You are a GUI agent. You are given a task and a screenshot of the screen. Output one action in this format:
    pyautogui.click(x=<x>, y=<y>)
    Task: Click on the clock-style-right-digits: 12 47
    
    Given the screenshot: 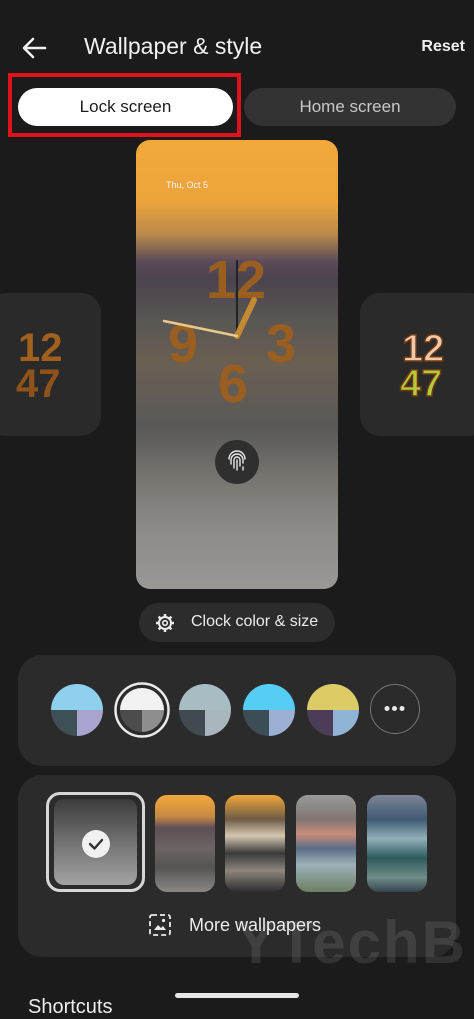 What is the action you would take?
    pyautogui.click(x=422, y=366)
    